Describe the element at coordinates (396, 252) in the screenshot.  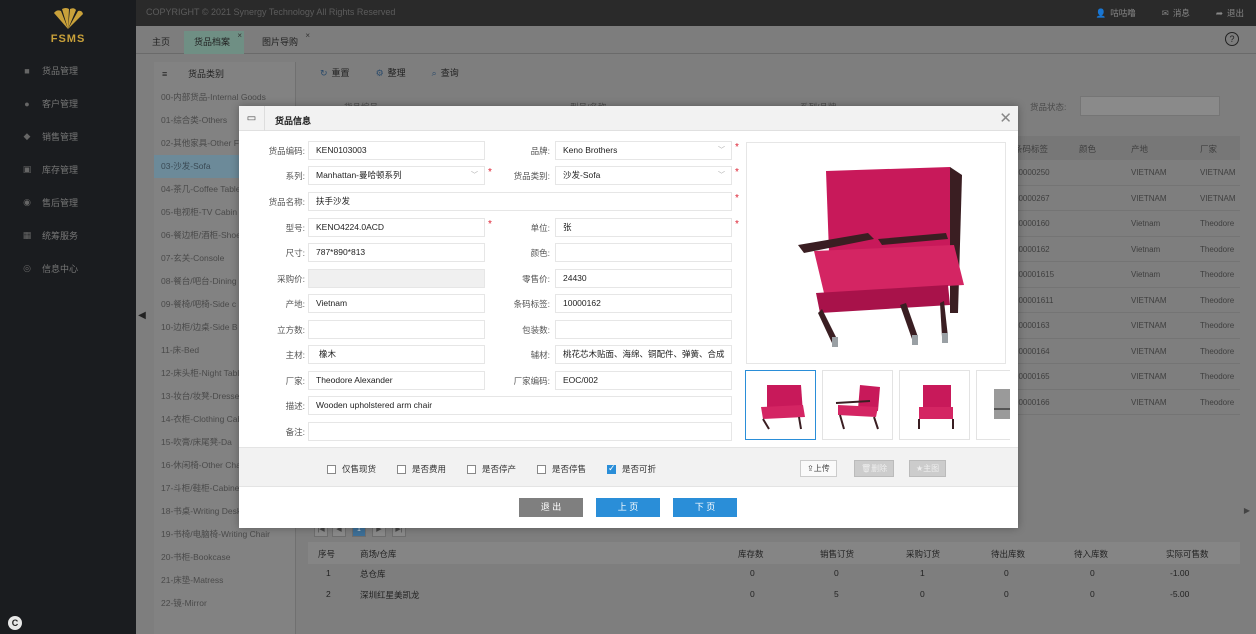
I see `size-field: 787*890*813` at that location.